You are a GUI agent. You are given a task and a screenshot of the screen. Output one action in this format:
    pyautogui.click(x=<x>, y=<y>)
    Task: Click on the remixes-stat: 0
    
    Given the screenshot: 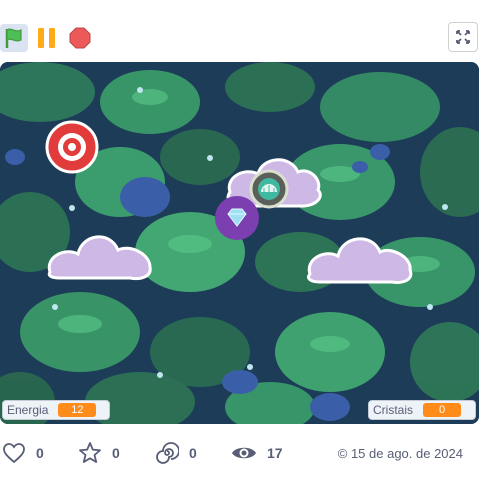 What is the action you would take?
    pyautogui.click(x=176, y=453)
    